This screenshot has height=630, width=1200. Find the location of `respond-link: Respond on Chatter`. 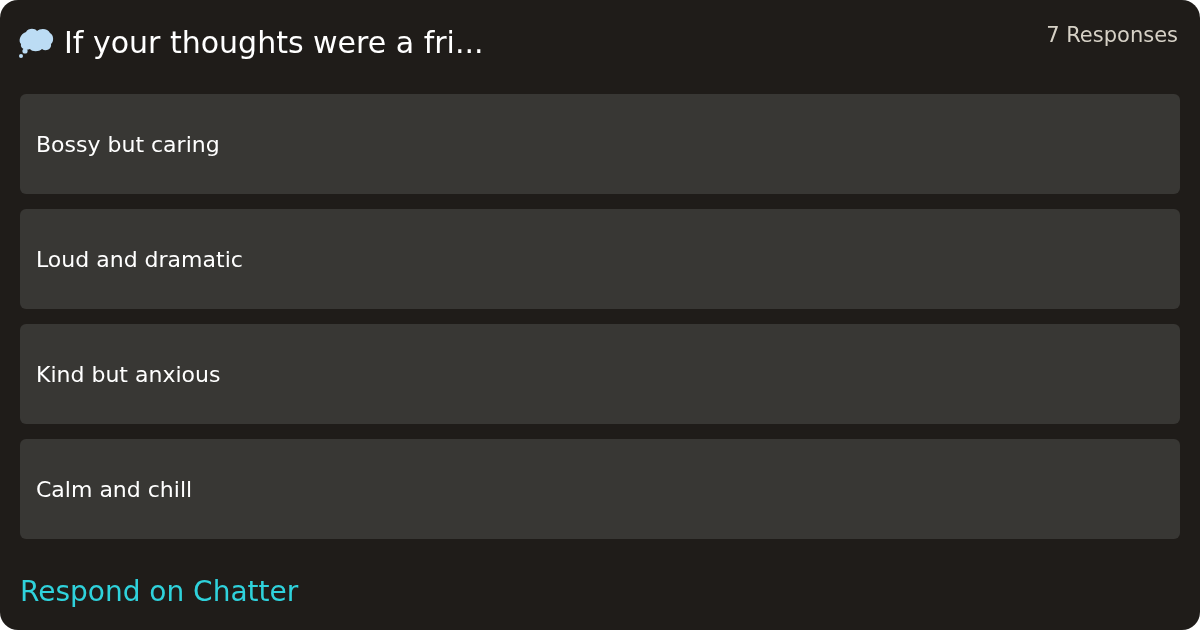

respond-link: Respond on Chatter is located at coordinates (159, 592).